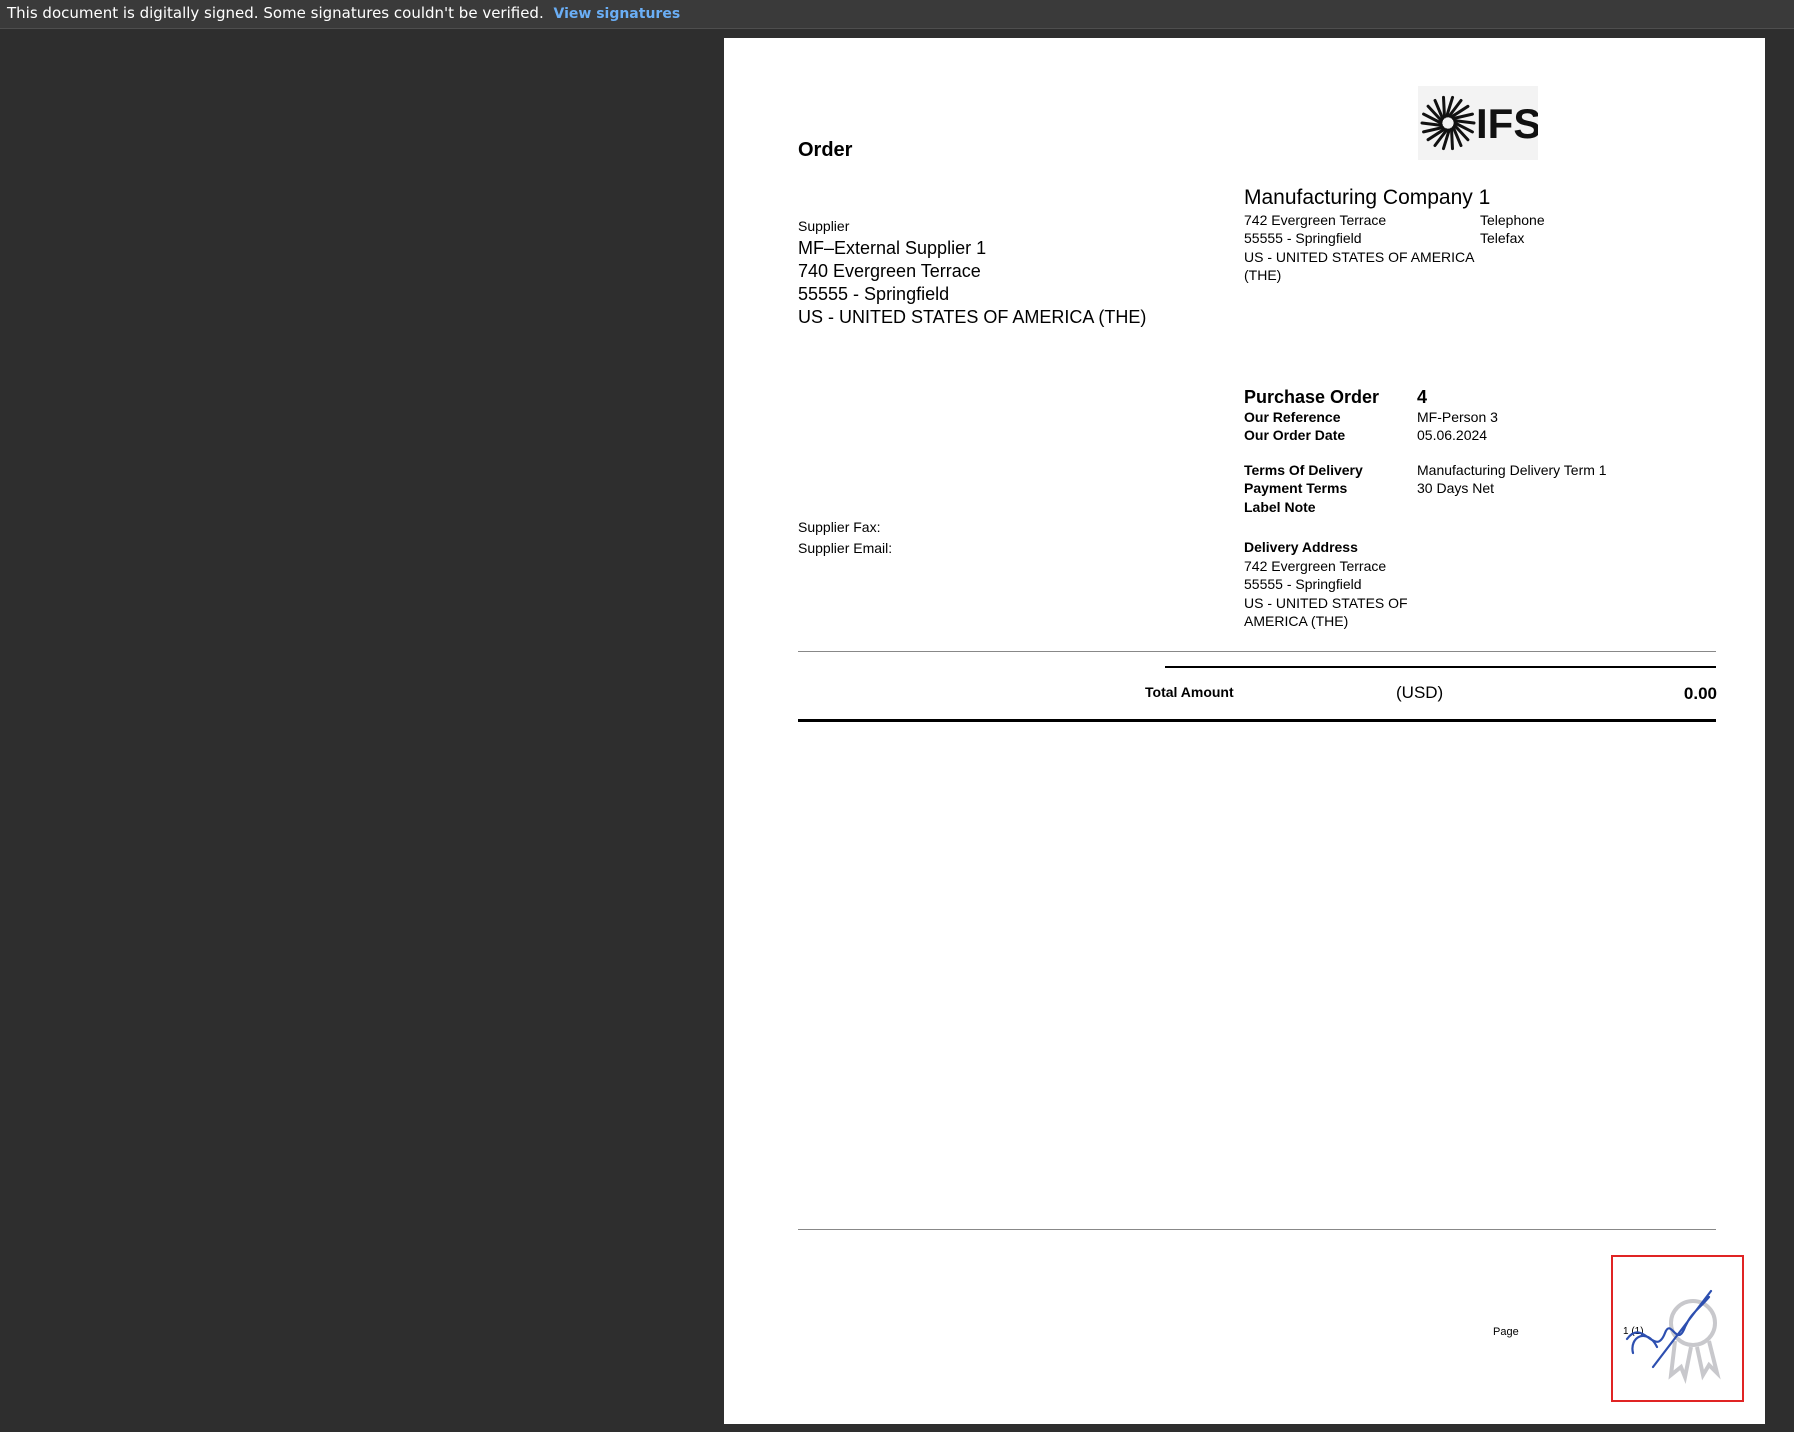 The width and height of the screenshot is (1794, 1432). Describe the element at coordinates (892, 248) in the screenshot. I see `supplier-line: MF–External Supplier 1` at that location.